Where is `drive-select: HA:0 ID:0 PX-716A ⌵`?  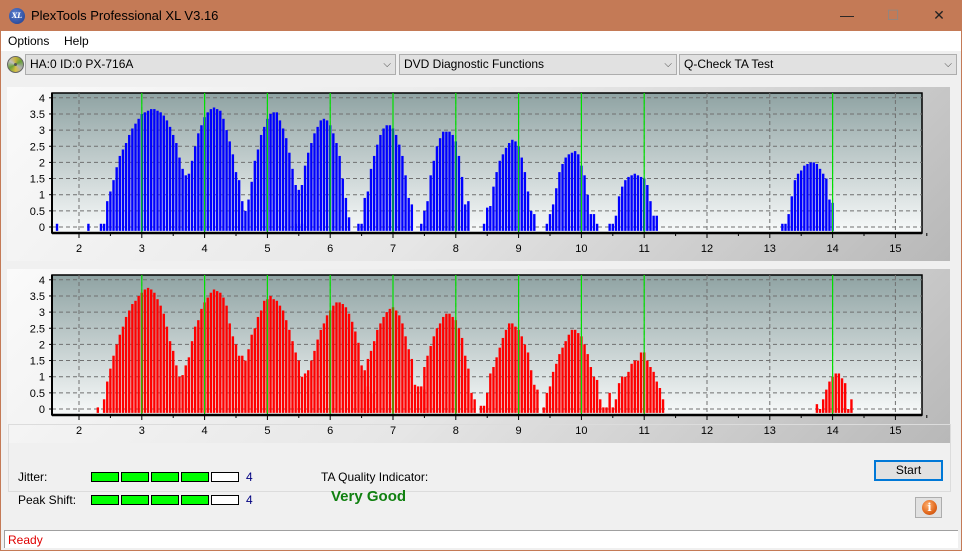
drive-select: HA:0 ID:0 PX-716A ⌵ is located at coordinates (210, 64).